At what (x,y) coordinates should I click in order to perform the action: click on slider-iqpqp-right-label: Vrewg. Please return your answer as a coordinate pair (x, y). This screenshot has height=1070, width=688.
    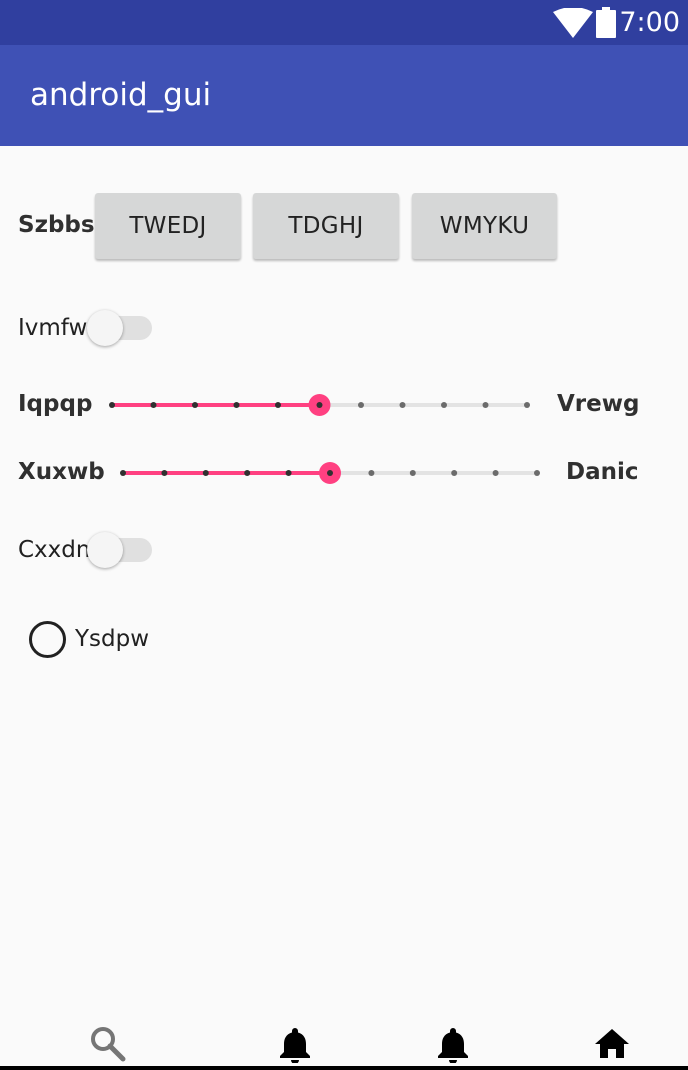
    Looking at the image, I should click on (598, 404).